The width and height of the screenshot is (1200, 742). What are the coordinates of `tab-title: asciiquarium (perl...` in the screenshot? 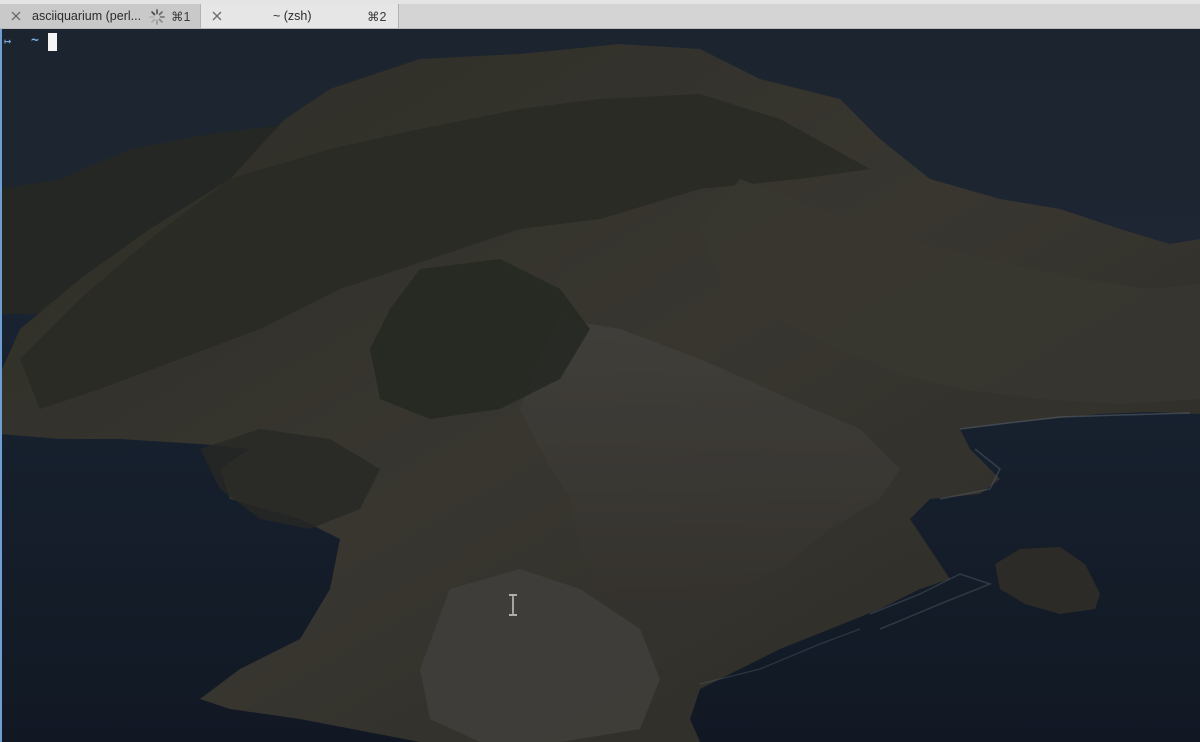 It's located at (87, 16).